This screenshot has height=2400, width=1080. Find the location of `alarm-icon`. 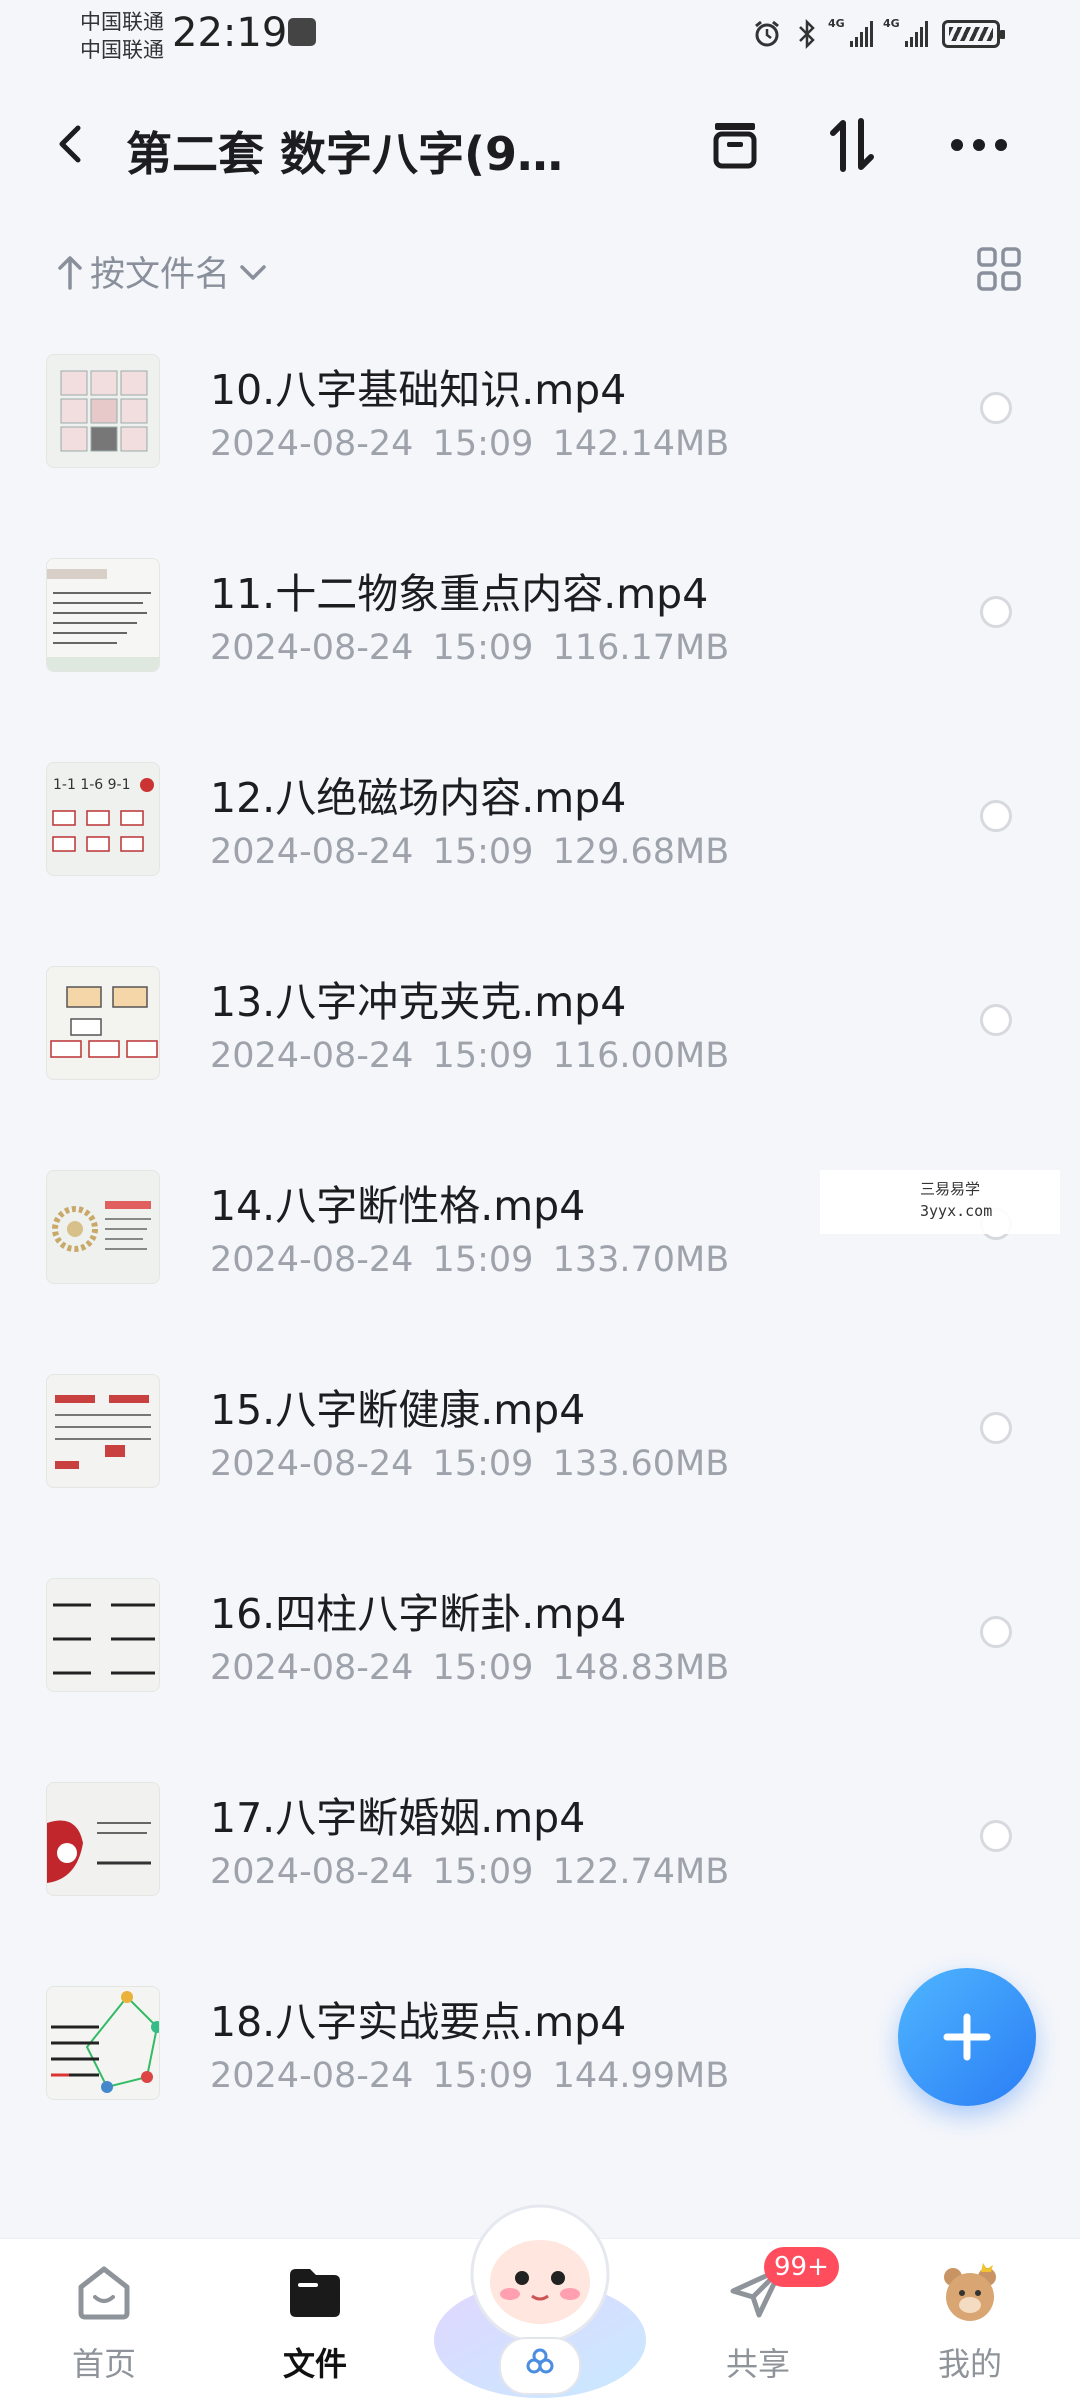

alarm-icon is located at coordinates (767, 33).